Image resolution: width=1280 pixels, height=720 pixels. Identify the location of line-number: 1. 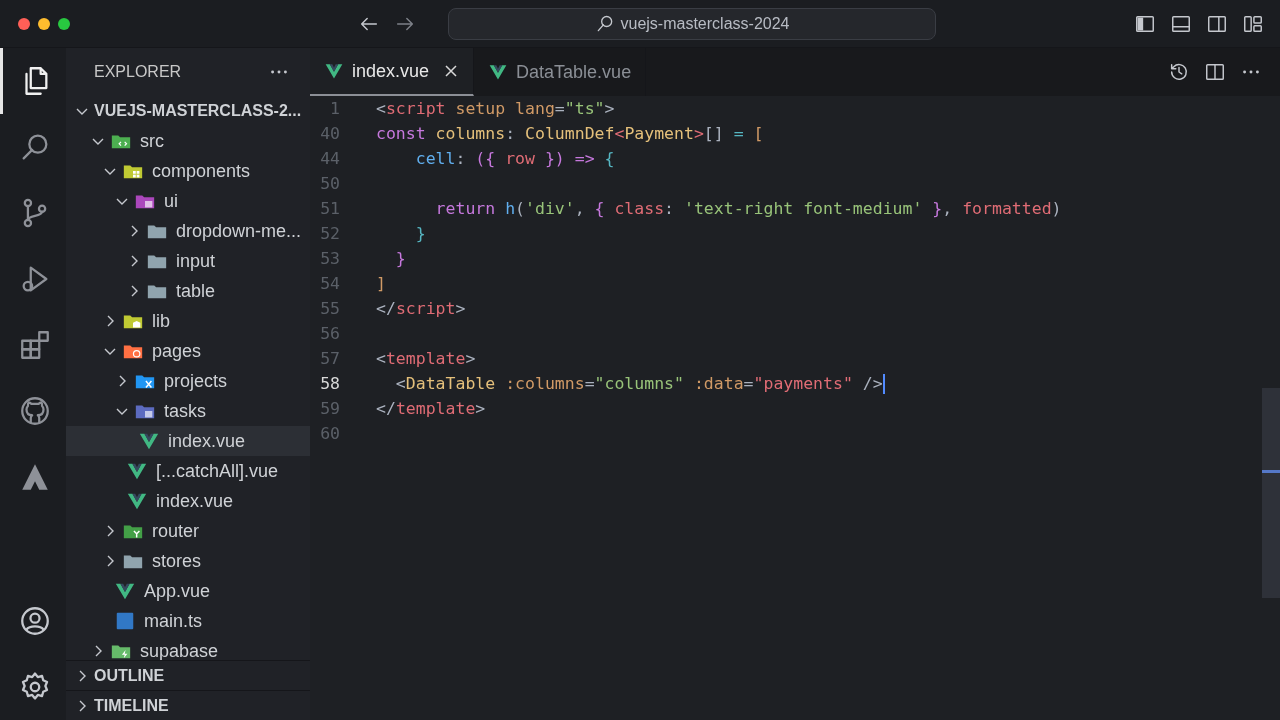
(334, 108).